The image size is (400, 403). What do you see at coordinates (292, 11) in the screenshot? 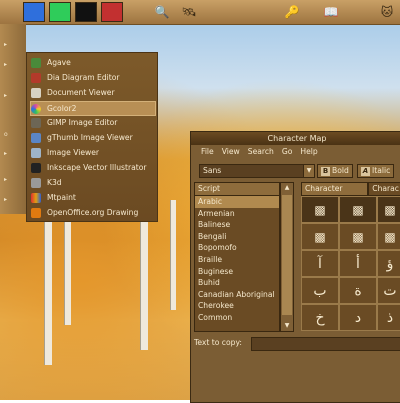
I see `network-icon: 🔑` at bounding box center [292, 11].